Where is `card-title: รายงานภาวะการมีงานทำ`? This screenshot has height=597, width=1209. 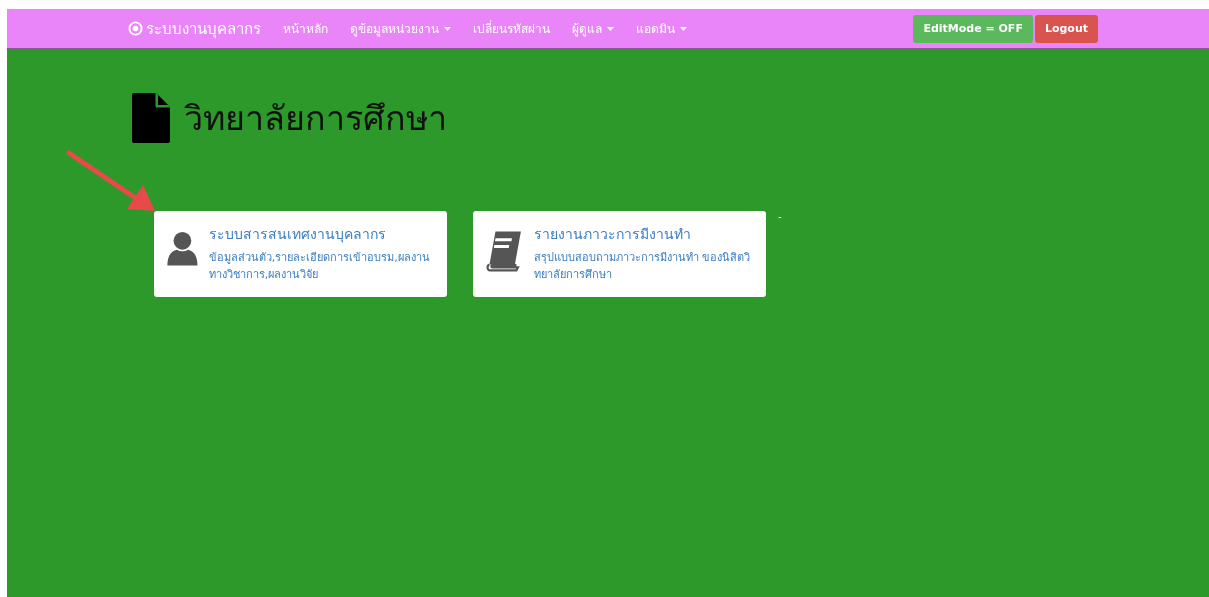
card-title: รายงานภาวะการมีงานทำ is located at coordinates (643, 234).